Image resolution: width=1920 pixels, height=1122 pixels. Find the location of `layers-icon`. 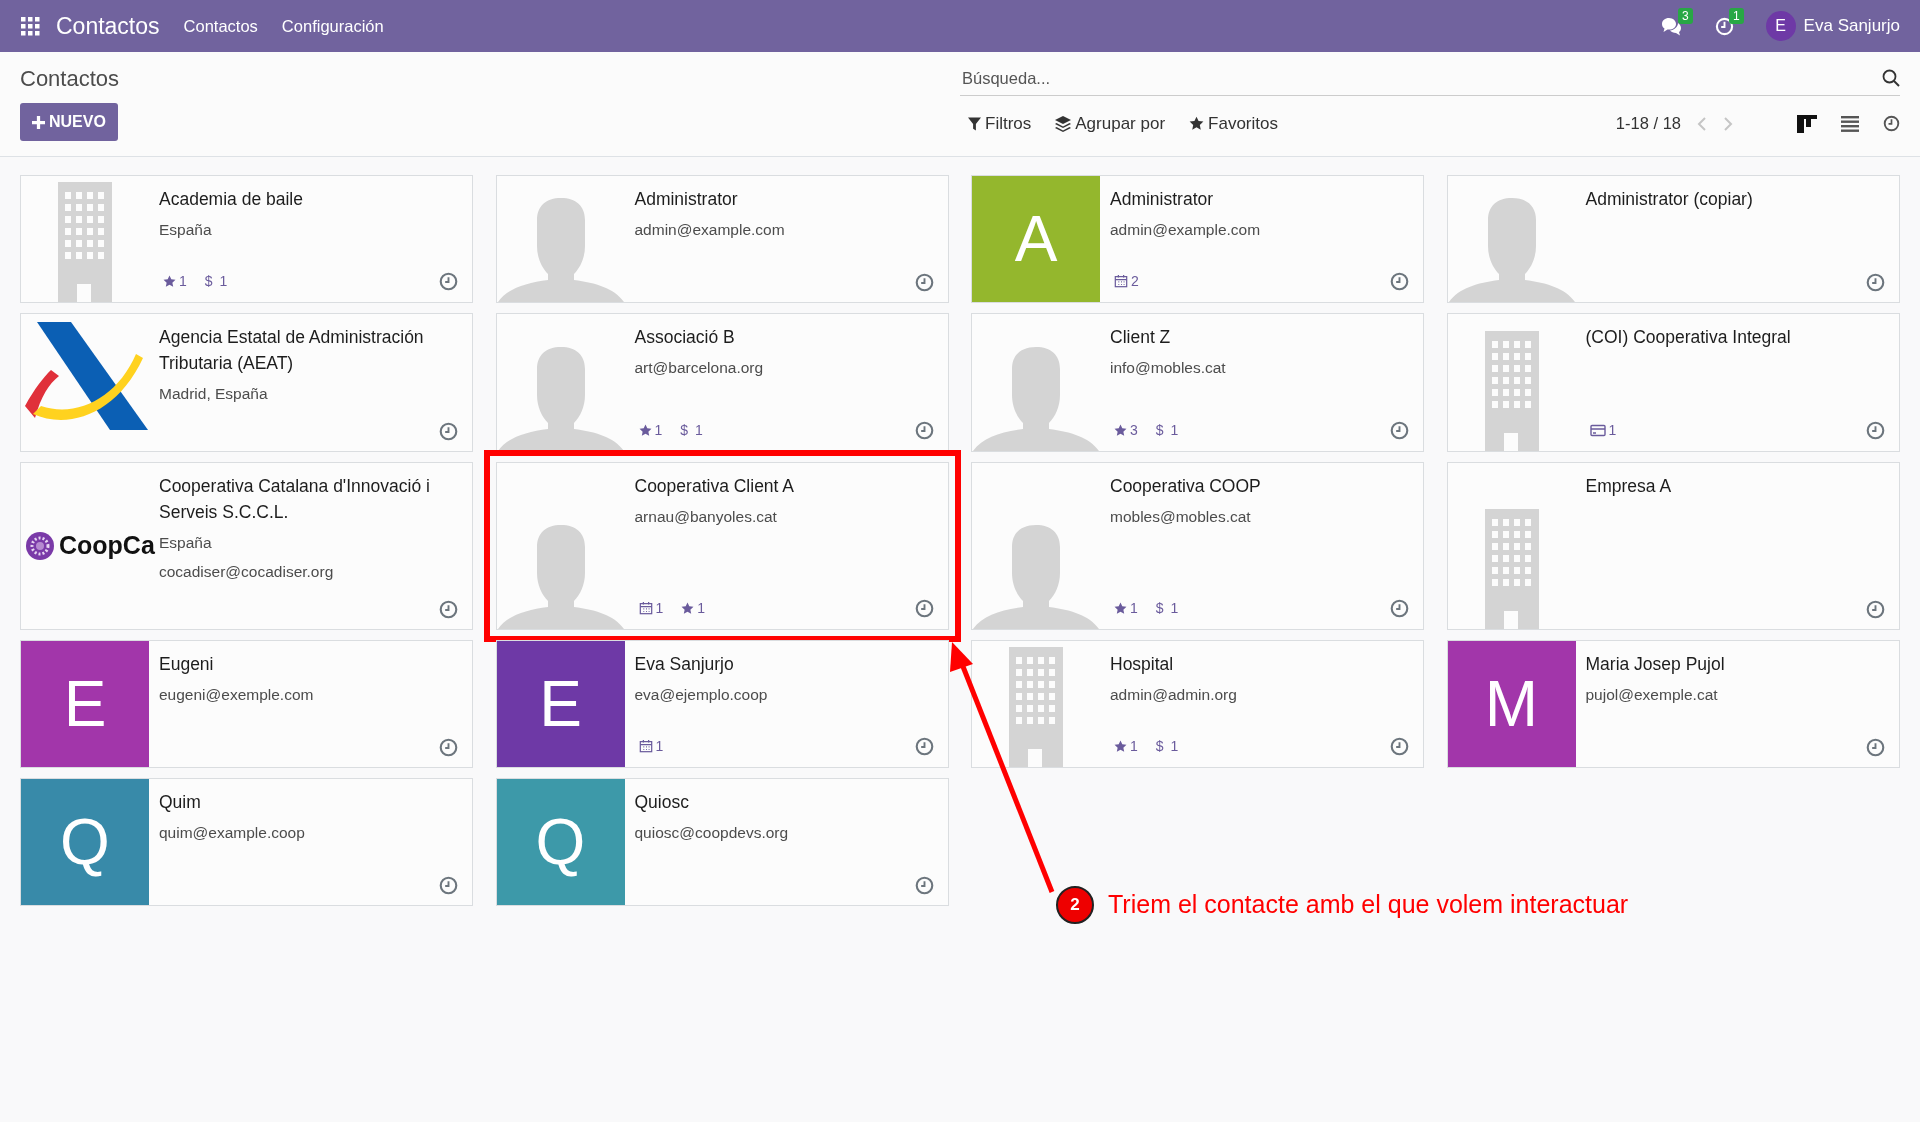

layers-icon is located at coordinates (1063, 123).